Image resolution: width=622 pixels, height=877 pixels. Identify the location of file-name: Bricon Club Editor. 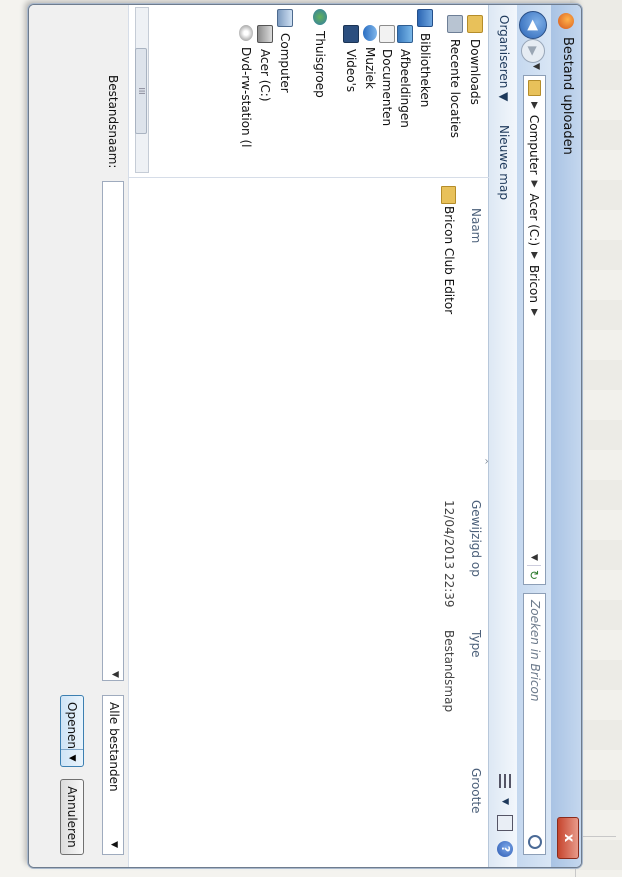
(449, 260).